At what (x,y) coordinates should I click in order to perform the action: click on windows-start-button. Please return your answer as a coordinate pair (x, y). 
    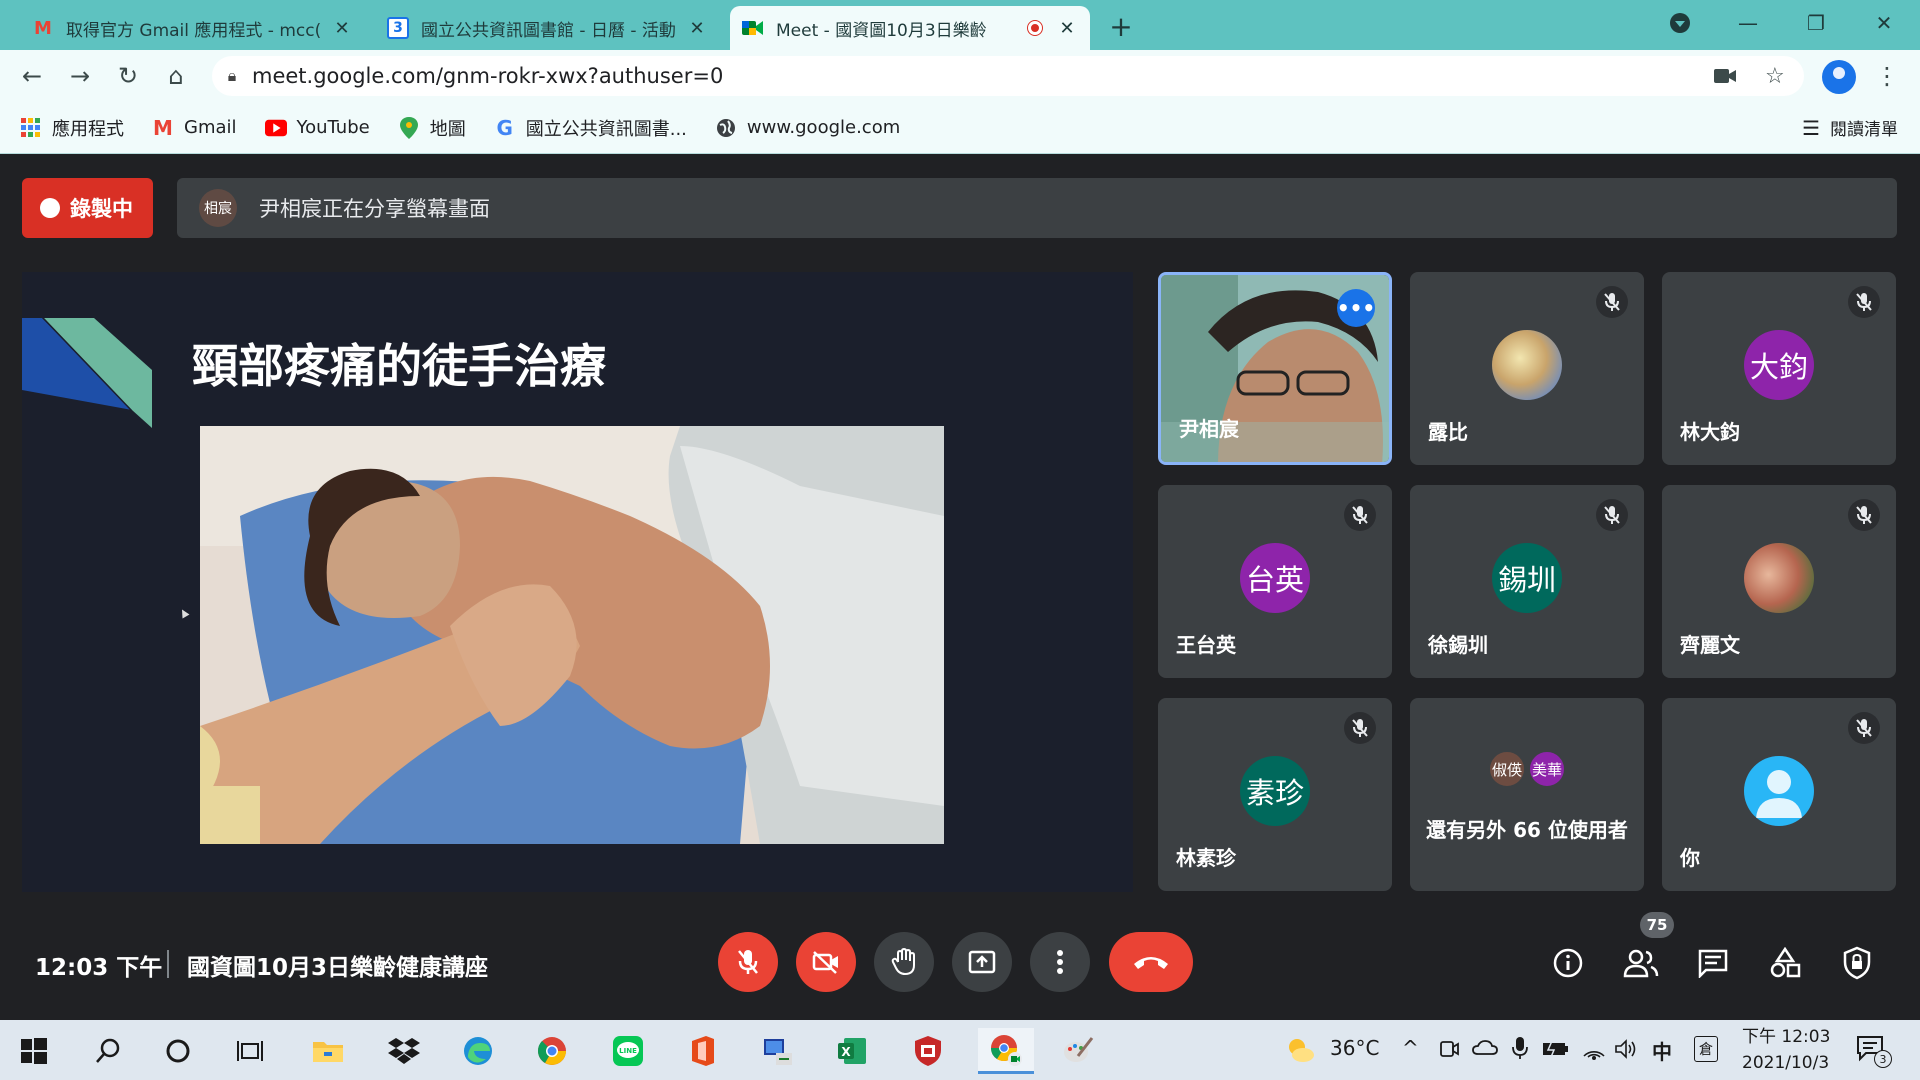
    Looking at the image, I should click on (34, 1051).